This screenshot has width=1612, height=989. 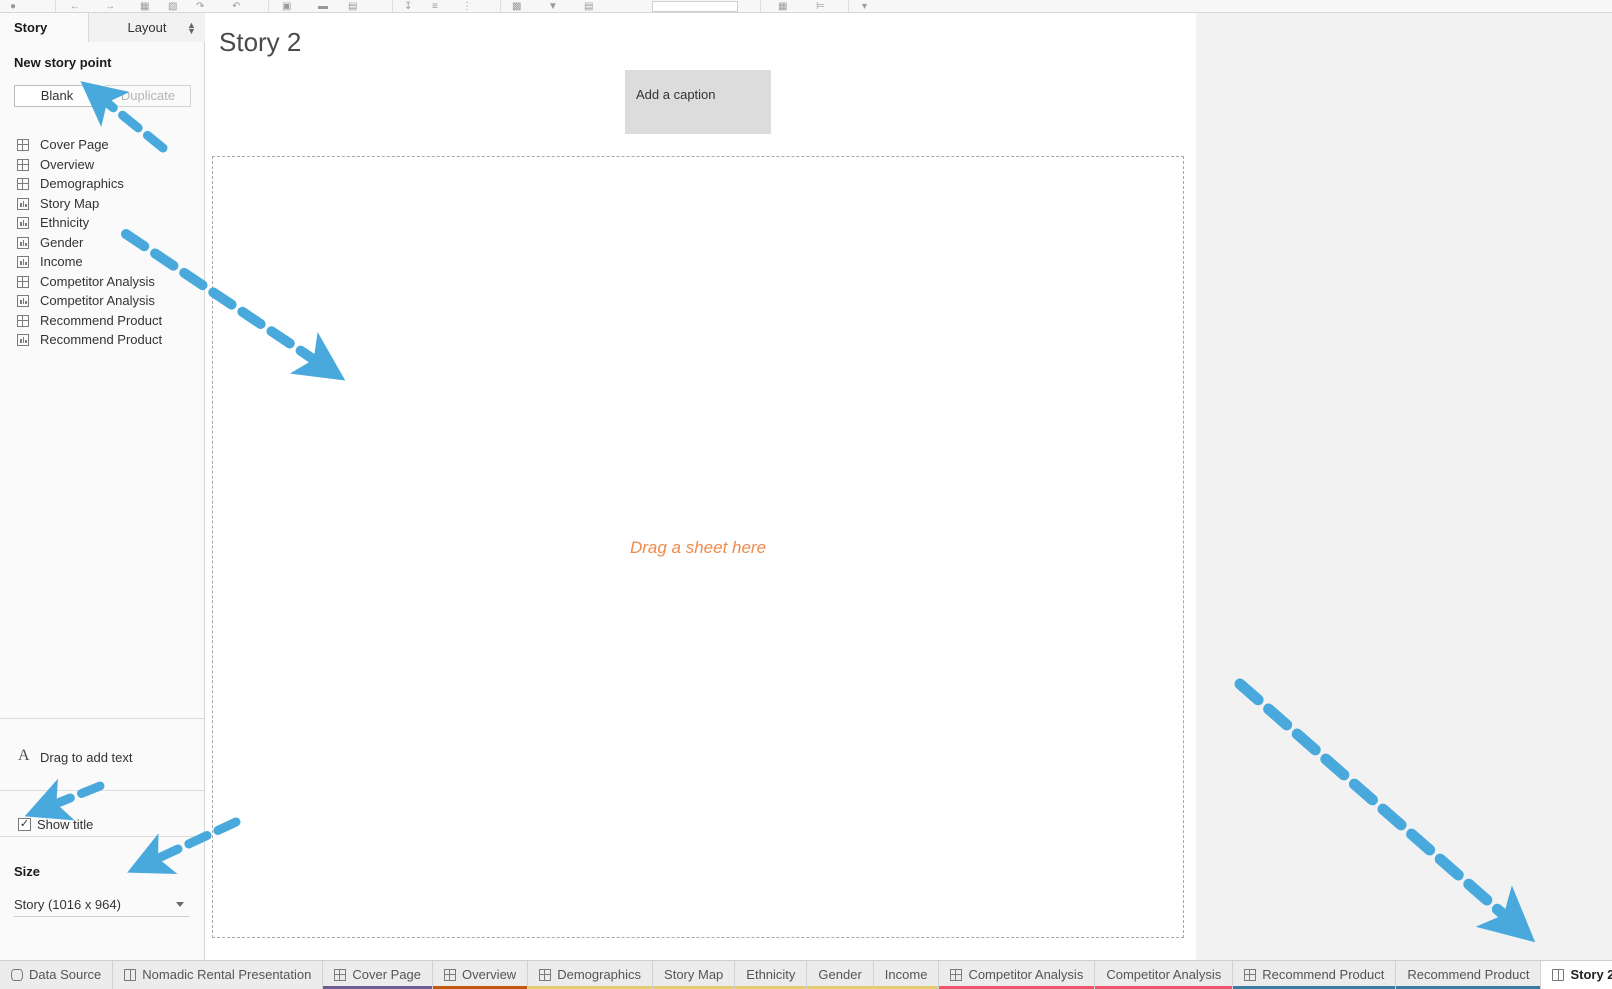 What do you see at coordinates (62, 242) in the screenshot?
I see `sheet-list-item-label: Gender` at bounding box center [62, 242].